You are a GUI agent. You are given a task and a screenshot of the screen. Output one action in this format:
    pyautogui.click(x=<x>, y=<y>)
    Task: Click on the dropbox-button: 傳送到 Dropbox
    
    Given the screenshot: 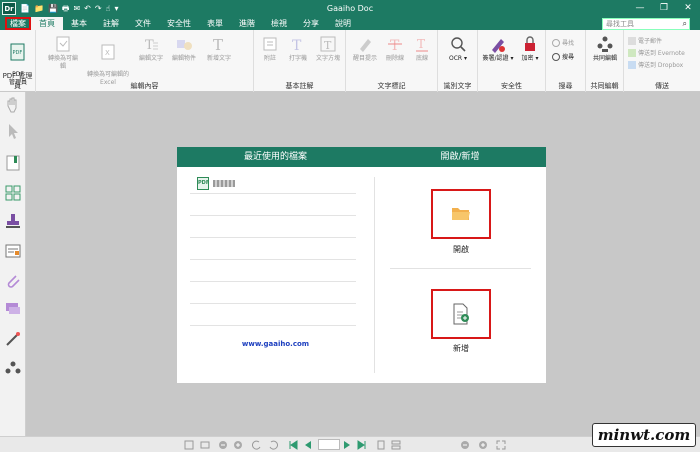 What is the action you would take?
    pyautogui.click(x=655, y=64)
    